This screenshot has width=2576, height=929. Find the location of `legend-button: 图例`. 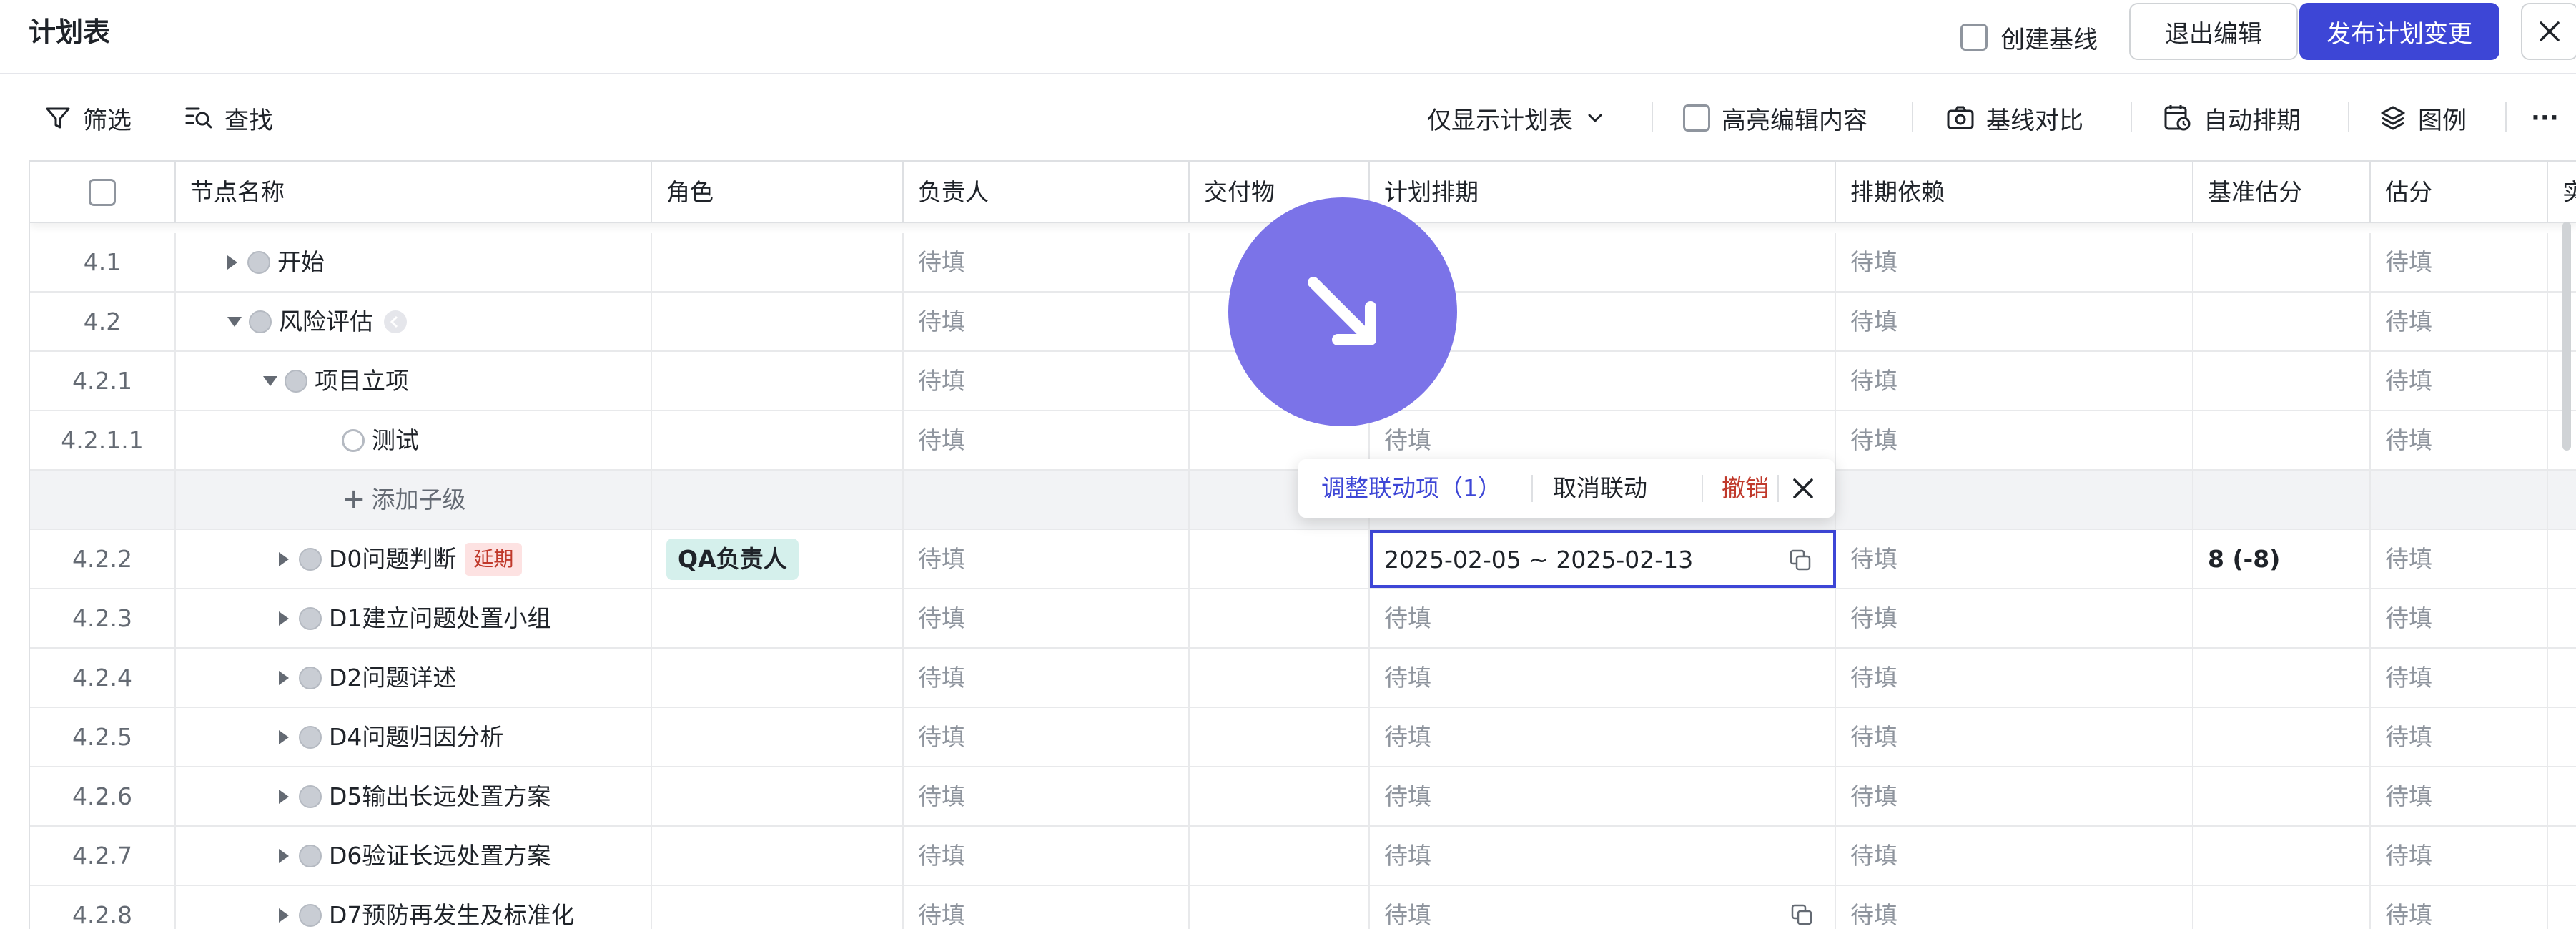

legend-button: 图例 is located at coordinates (2423, 118).